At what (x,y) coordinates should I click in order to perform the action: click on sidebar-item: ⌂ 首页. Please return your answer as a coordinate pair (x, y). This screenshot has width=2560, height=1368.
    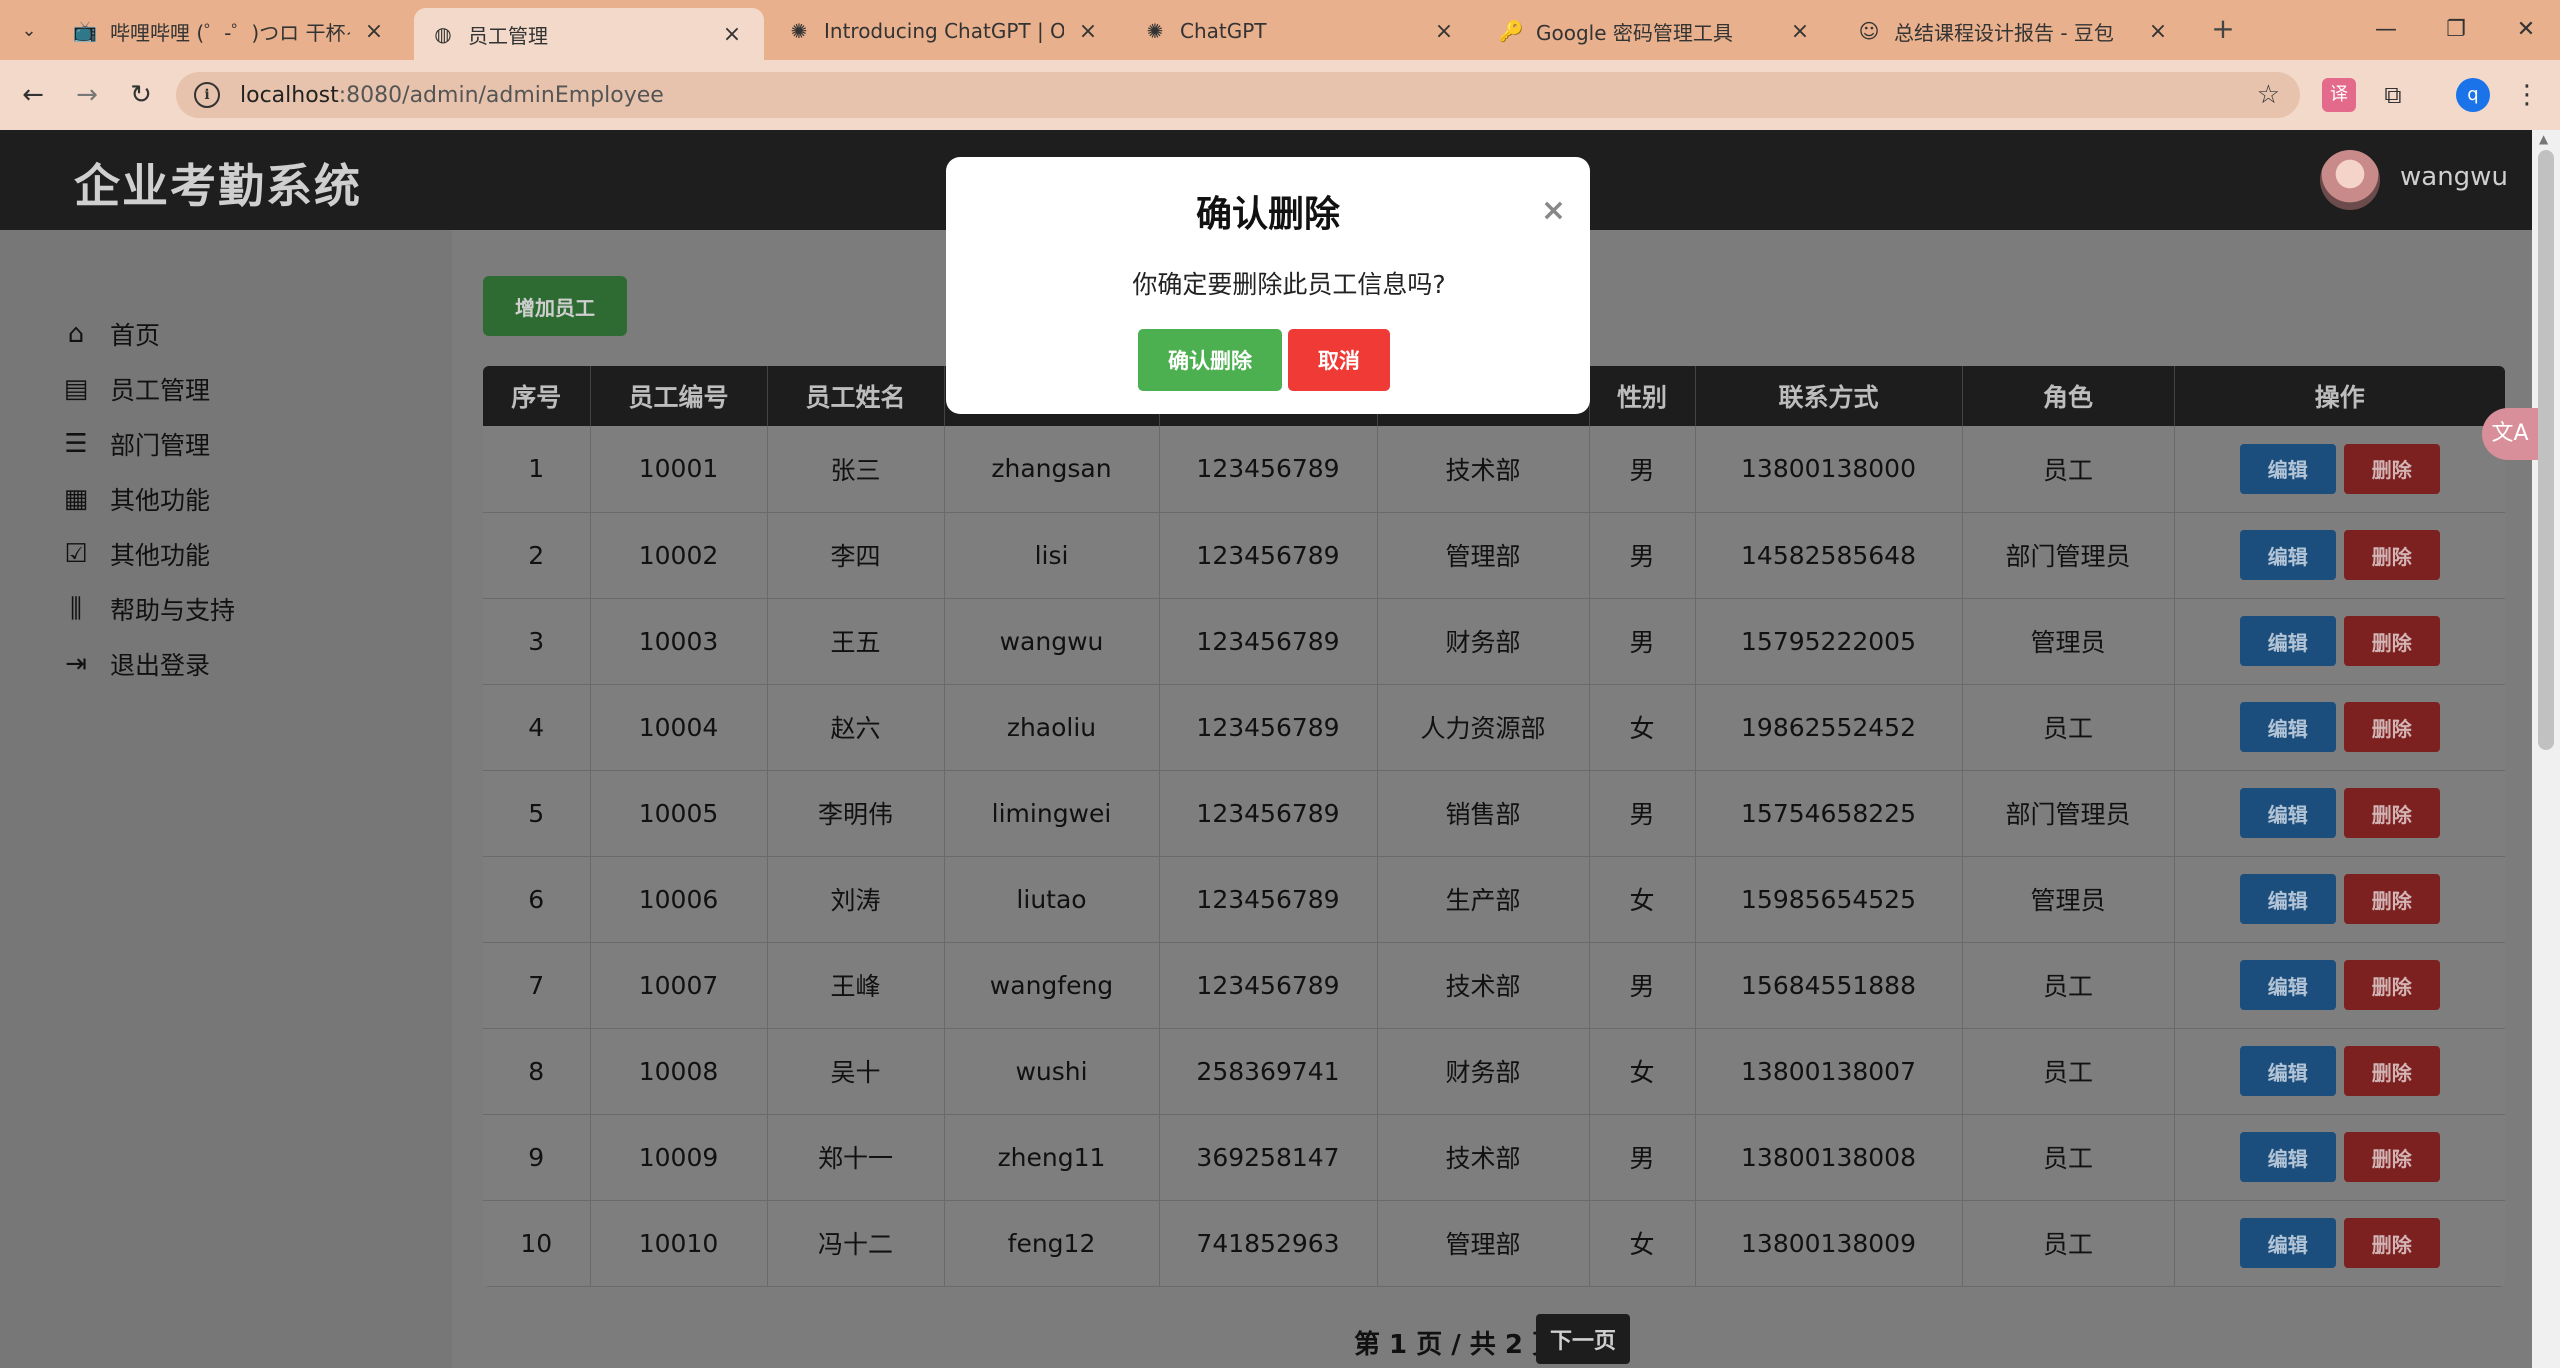
    Looking at the image, I should click on (108, 334).